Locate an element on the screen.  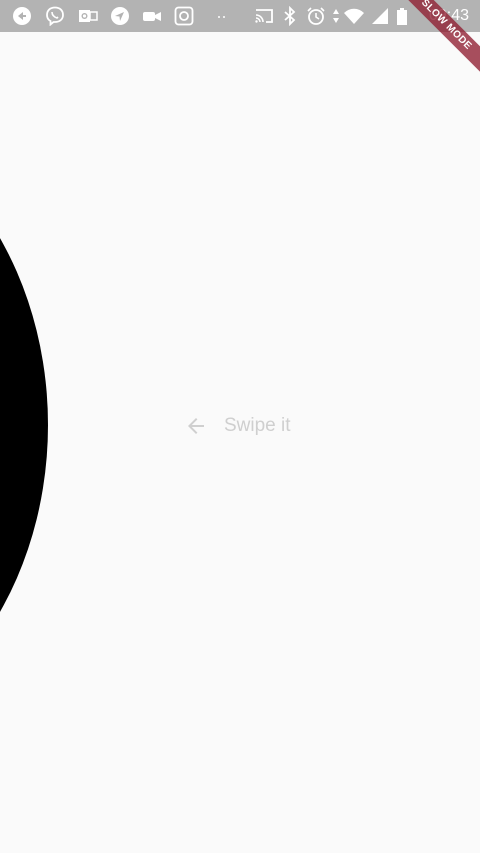
record-icon is located at coordinates (22, 16).